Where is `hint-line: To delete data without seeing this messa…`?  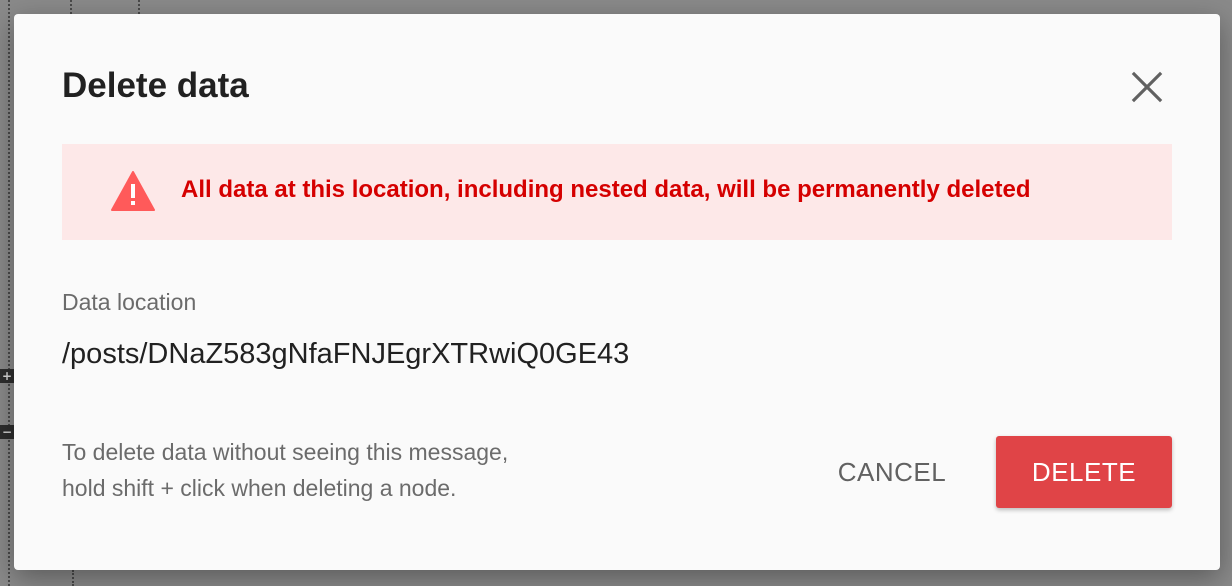
hint-line: To delete data without seeing this messa… is located at coordinates (285, 452).